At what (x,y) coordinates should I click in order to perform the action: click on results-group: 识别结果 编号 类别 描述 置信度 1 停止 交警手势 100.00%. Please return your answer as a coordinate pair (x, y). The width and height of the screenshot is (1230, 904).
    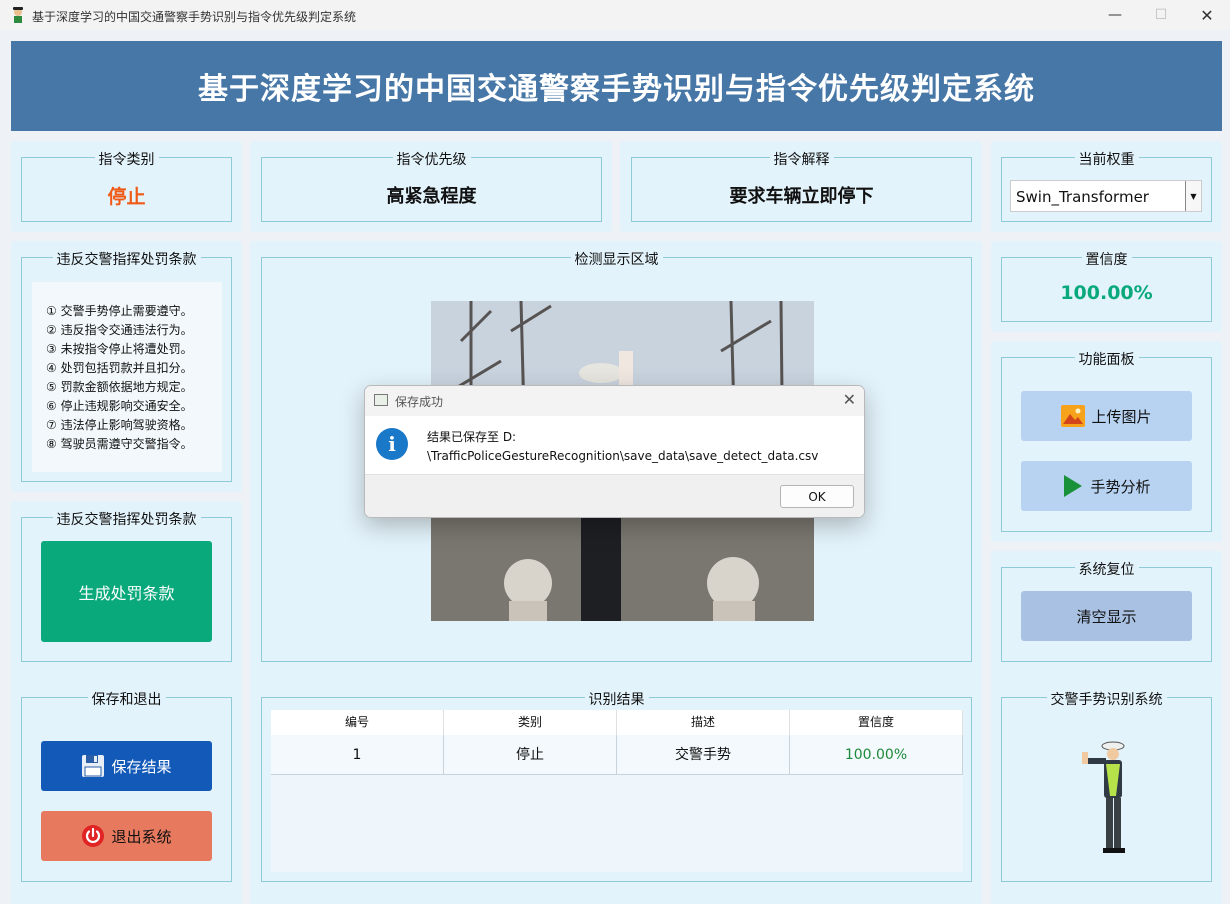
    Looking at the image, I should click on (616, 787).